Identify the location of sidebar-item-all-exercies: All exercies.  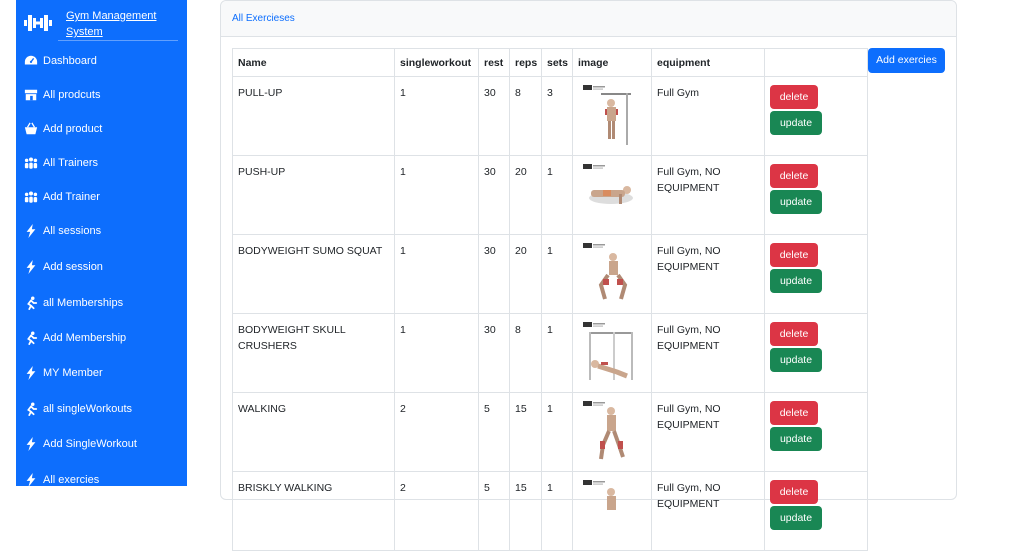
(61, 479).